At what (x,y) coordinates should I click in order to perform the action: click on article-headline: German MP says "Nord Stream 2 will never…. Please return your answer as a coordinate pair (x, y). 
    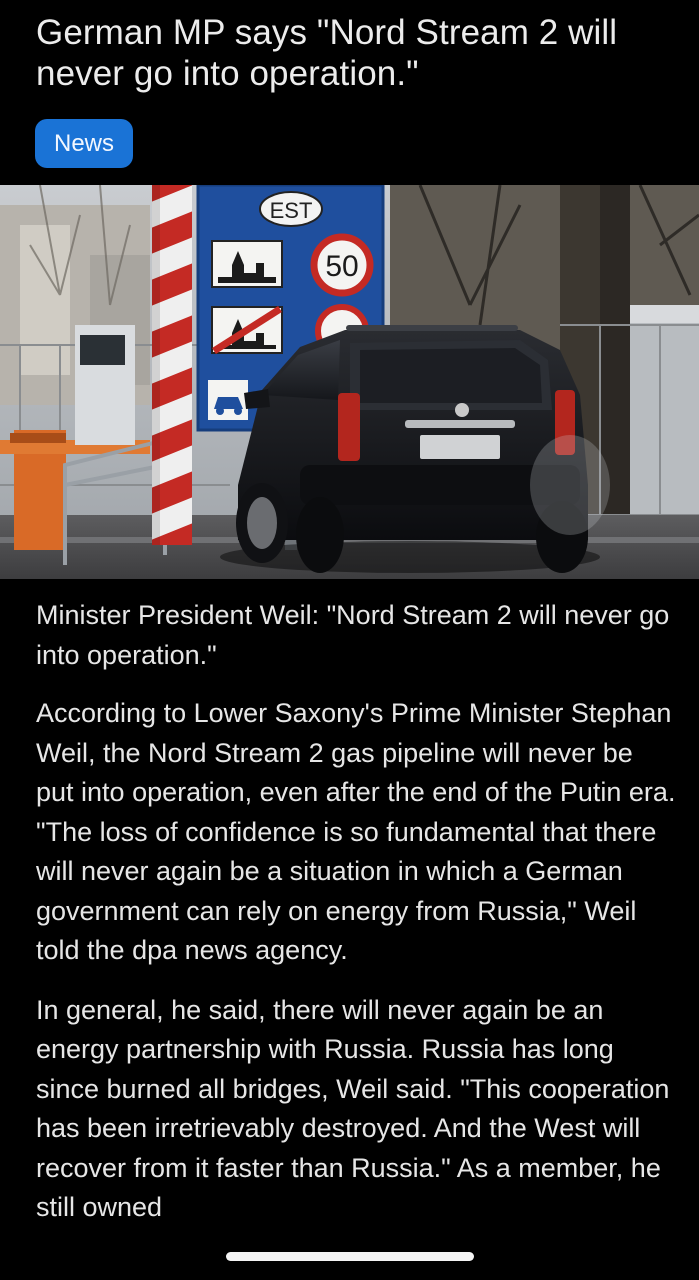
    Looking at the image, I should click on (327, 53).